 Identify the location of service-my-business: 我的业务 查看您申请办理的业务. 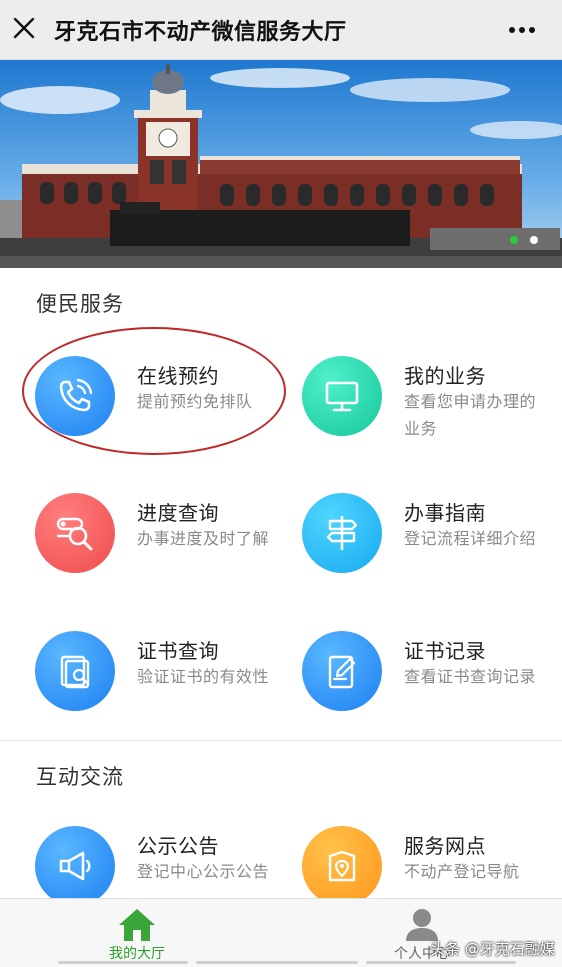
(427, 411).